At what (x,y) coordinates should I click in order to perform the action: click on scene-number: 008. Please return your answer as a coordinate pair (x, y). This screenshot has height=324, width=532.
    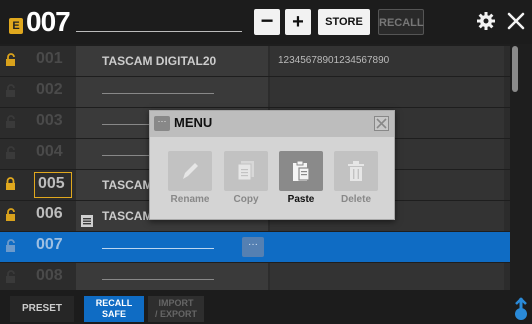
    Looking at the image, I should click on (49, 275).